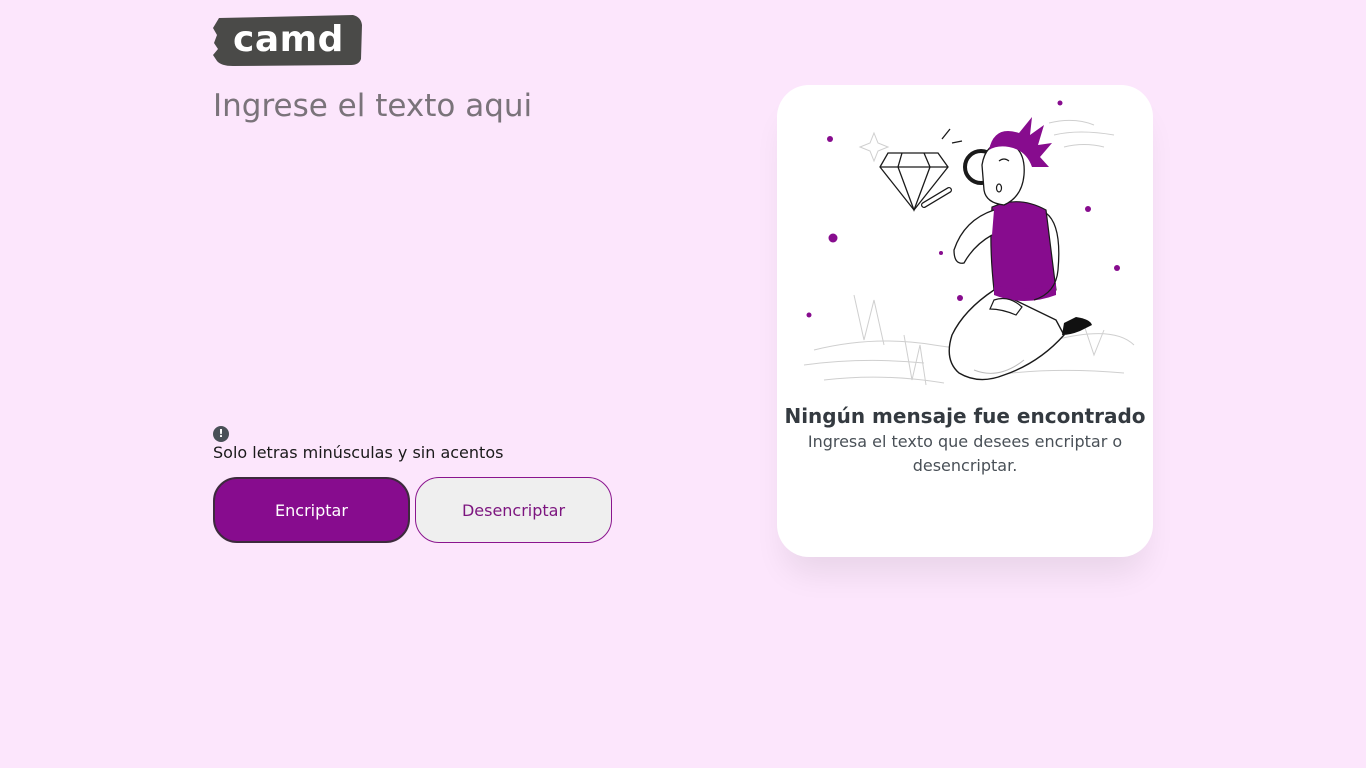  I want to click on decrypt-button: Desencriptar, so click(513, 510).